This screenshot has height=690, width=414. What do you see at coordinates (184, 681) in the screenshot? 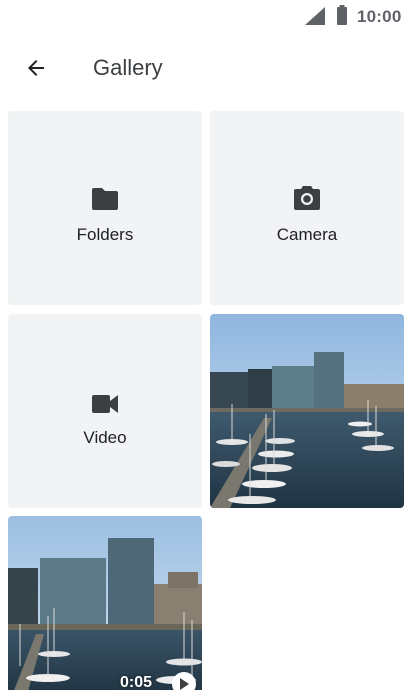
I see `play-icon` at bounding box center [184, 681].